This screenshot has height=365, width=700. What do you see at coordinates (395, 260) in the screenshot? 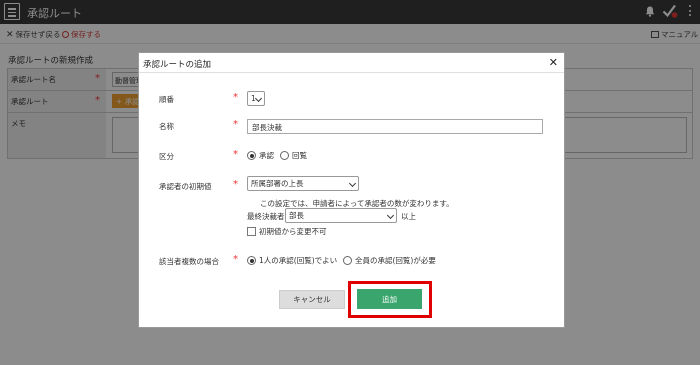
I see `multiple-option-label: 全員の承認(回覧)が必要` at bounding box center [395, 260].